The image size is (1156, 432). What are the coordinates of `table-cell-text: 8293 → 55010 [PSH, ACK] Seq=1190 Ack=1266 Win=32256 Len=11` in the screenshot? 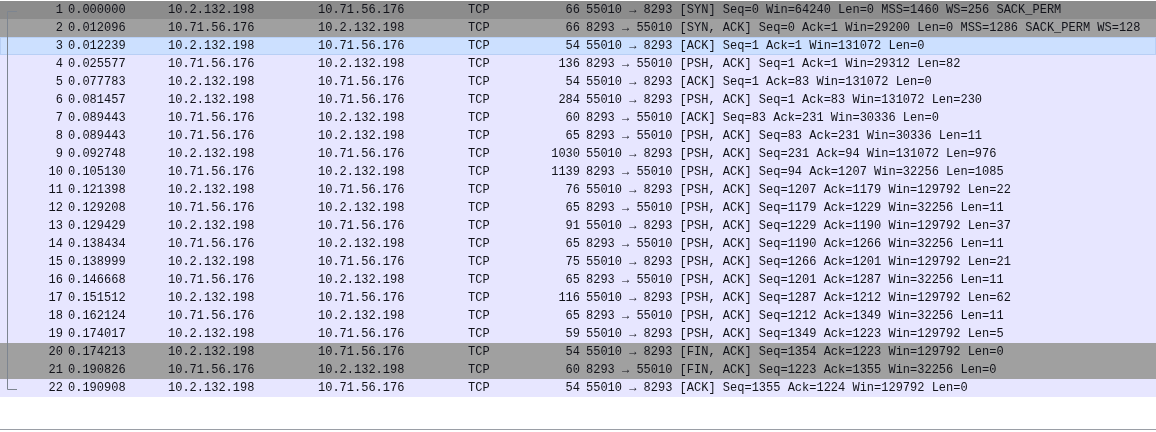 It's located at (794, 244).